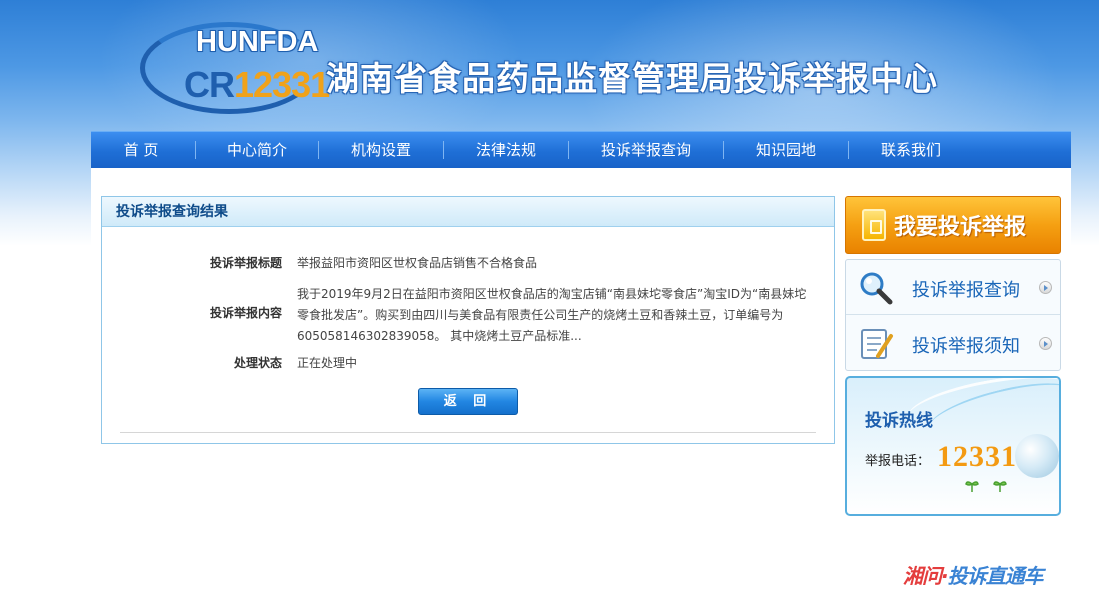 This screenshot has height=594, width=1099. I want to click on sidebar-link-label: 投诉举报须知, so click(966, 346).